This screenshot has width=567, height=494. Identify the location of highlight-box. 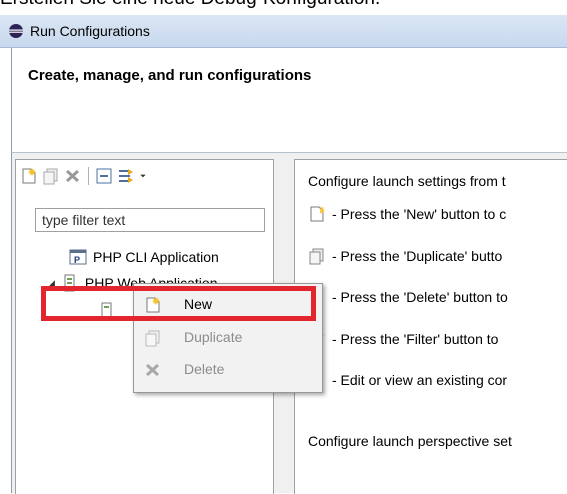
(178, 303).